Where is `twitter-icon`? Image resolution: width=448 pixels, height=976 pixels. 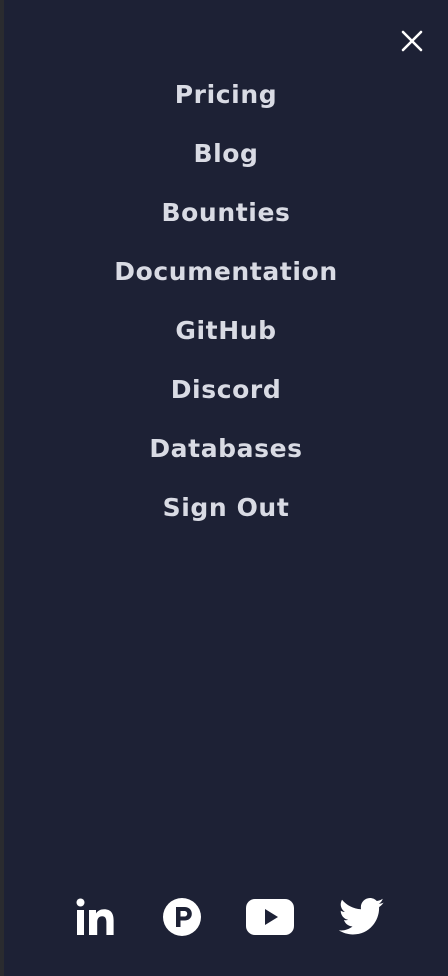 twitter-icon is located at coordinates (361, 916).